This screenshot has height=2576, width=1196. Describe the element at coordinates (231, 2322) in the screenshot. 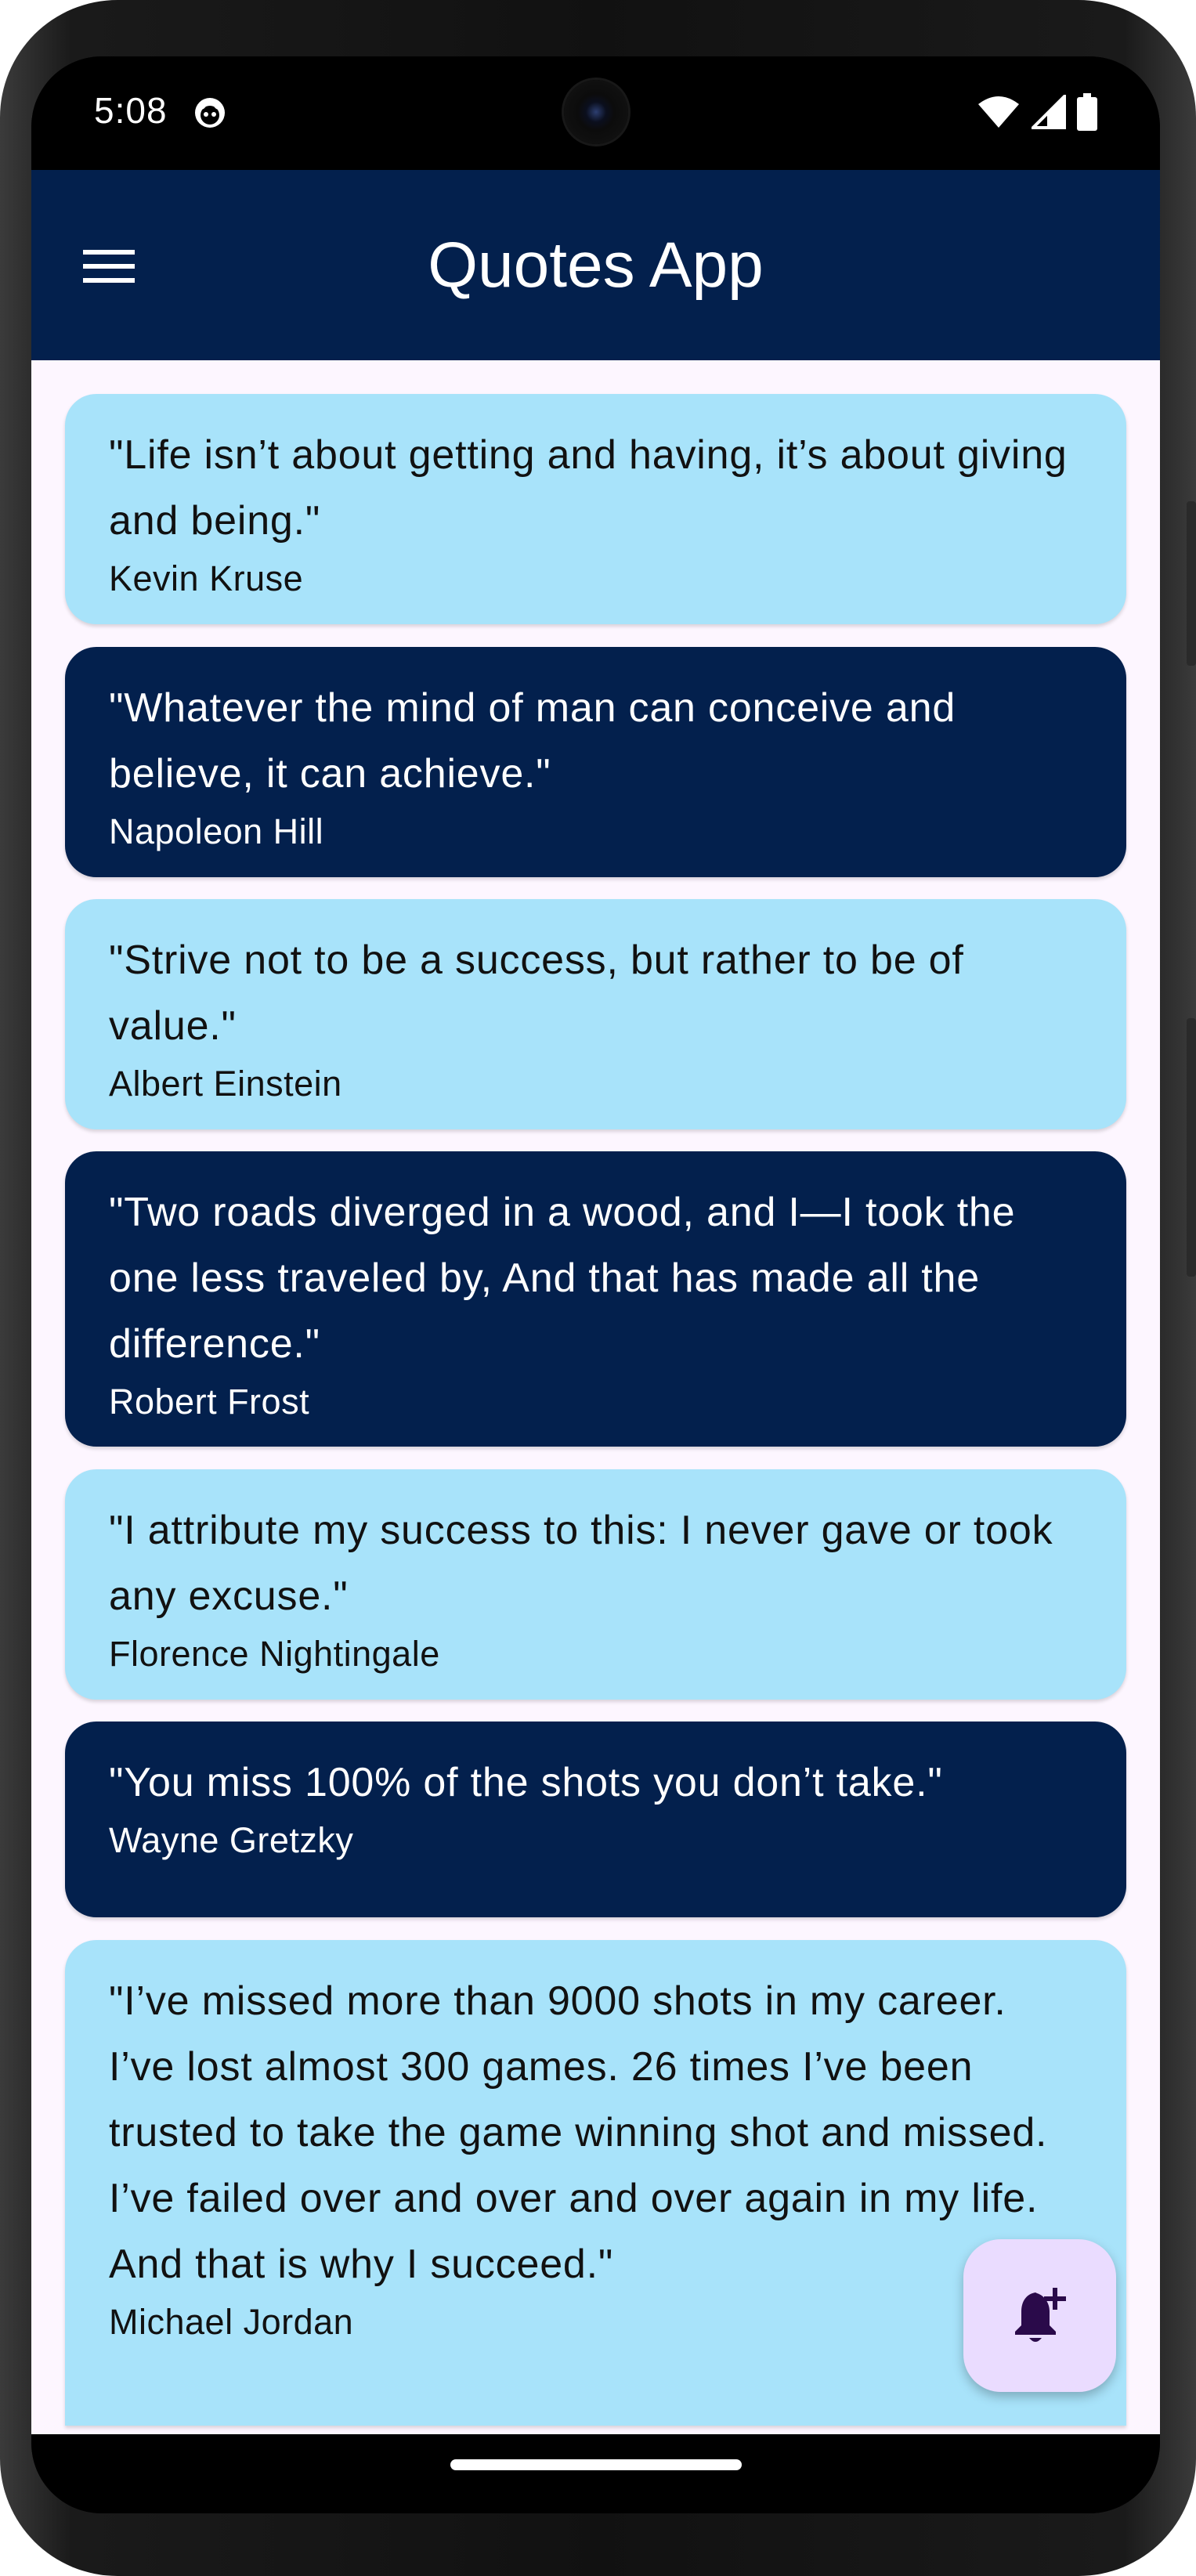

I see `quote-author: Michael Jordan` at that location.